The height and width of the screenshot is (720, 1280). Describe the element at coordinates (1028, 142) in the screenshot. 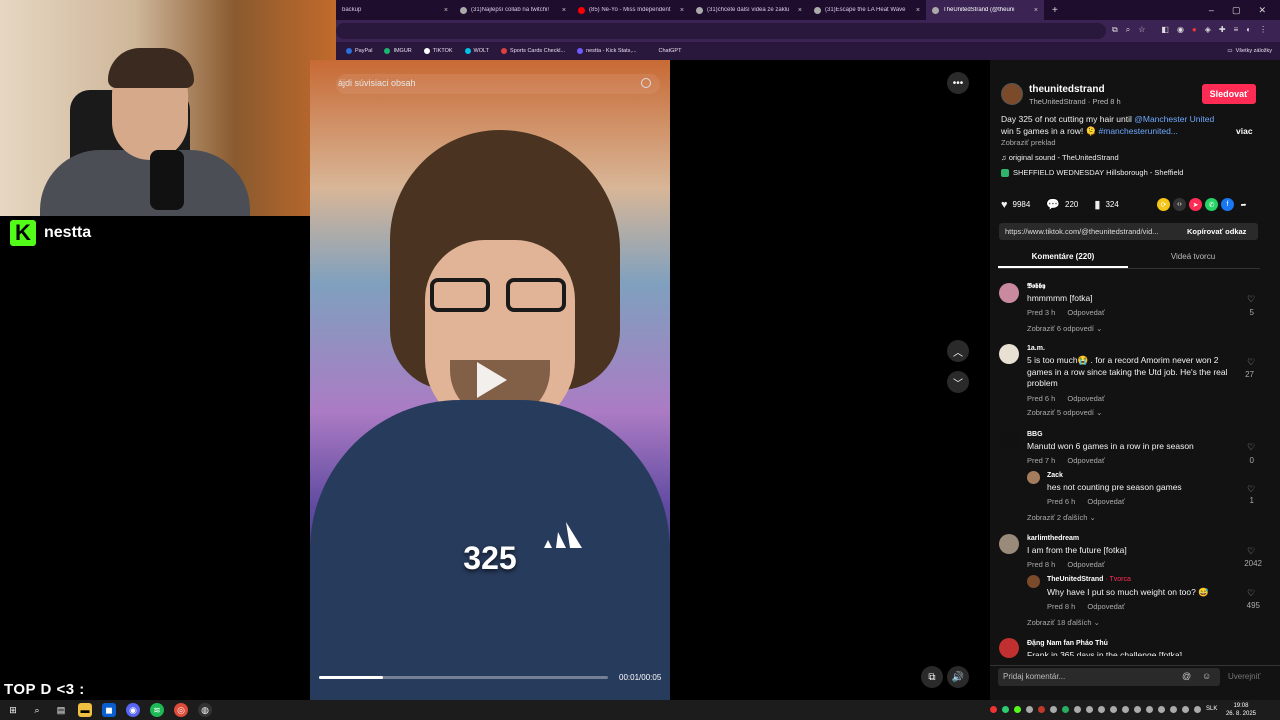

I see `translate-link: Zobraziť preklad` at that location.